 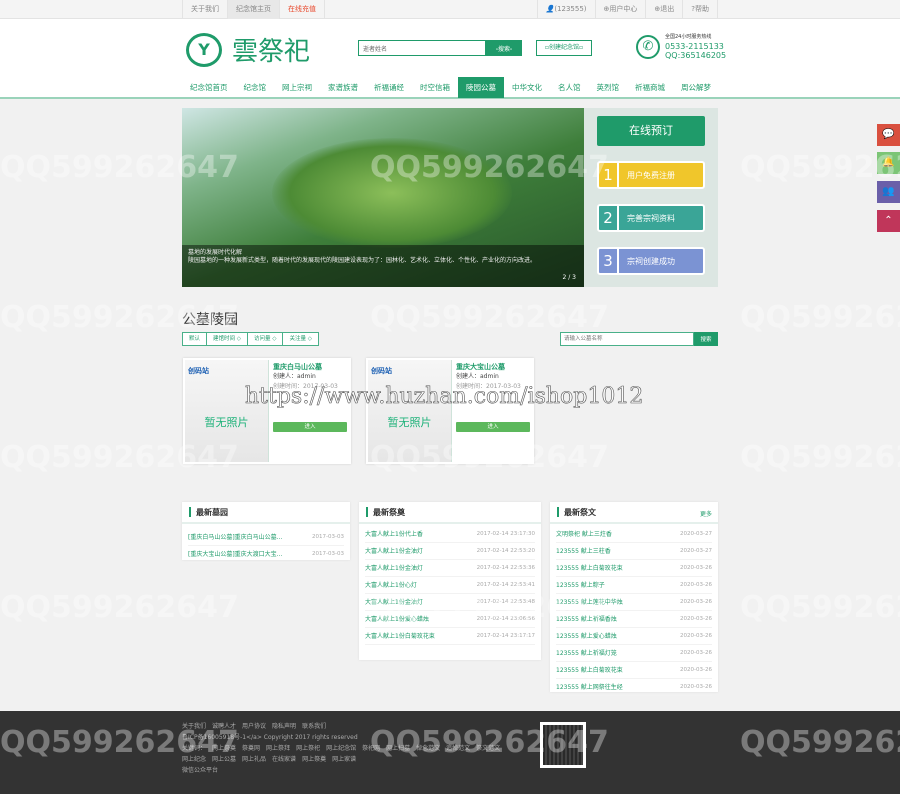 What do you see at coordinates (580, 585) in the screenshot?
I see `item-link: 123555 献上粽子` at bounding box center [580, 585].